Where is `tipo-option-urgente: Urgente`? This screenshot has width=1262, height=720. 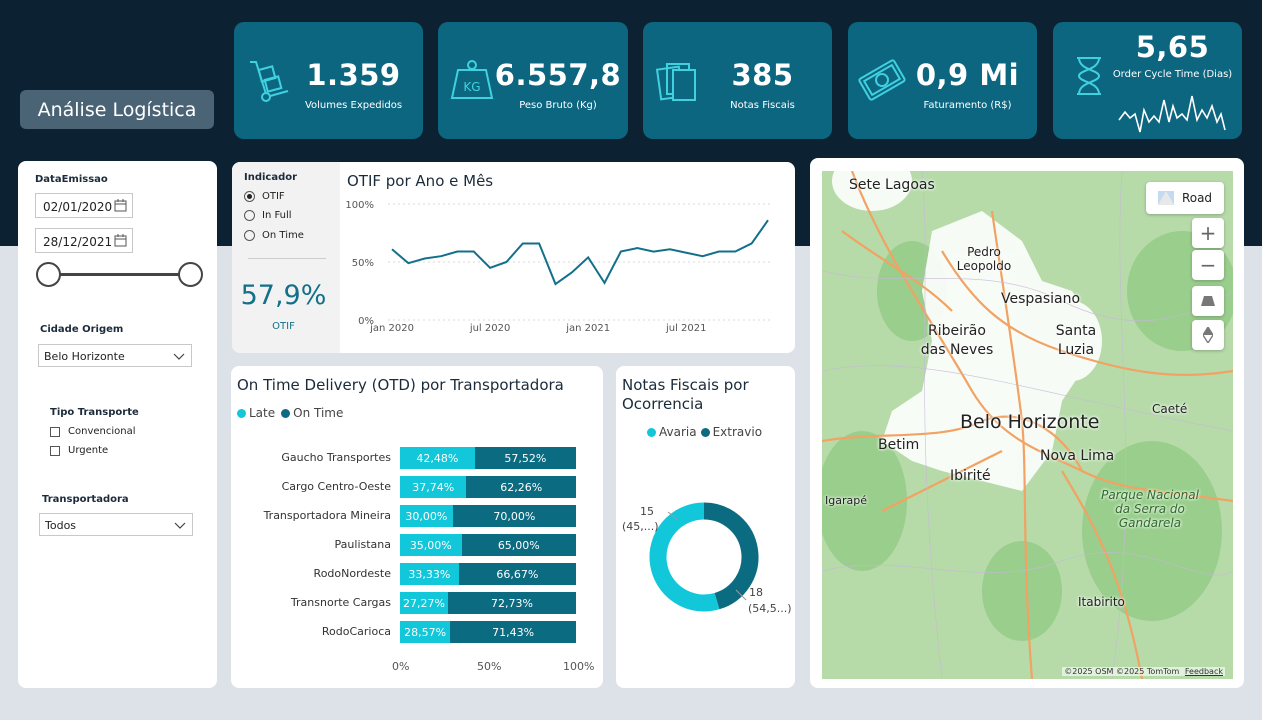
tipo-option-urgente: Urgente is located at coordinates (79, 450).